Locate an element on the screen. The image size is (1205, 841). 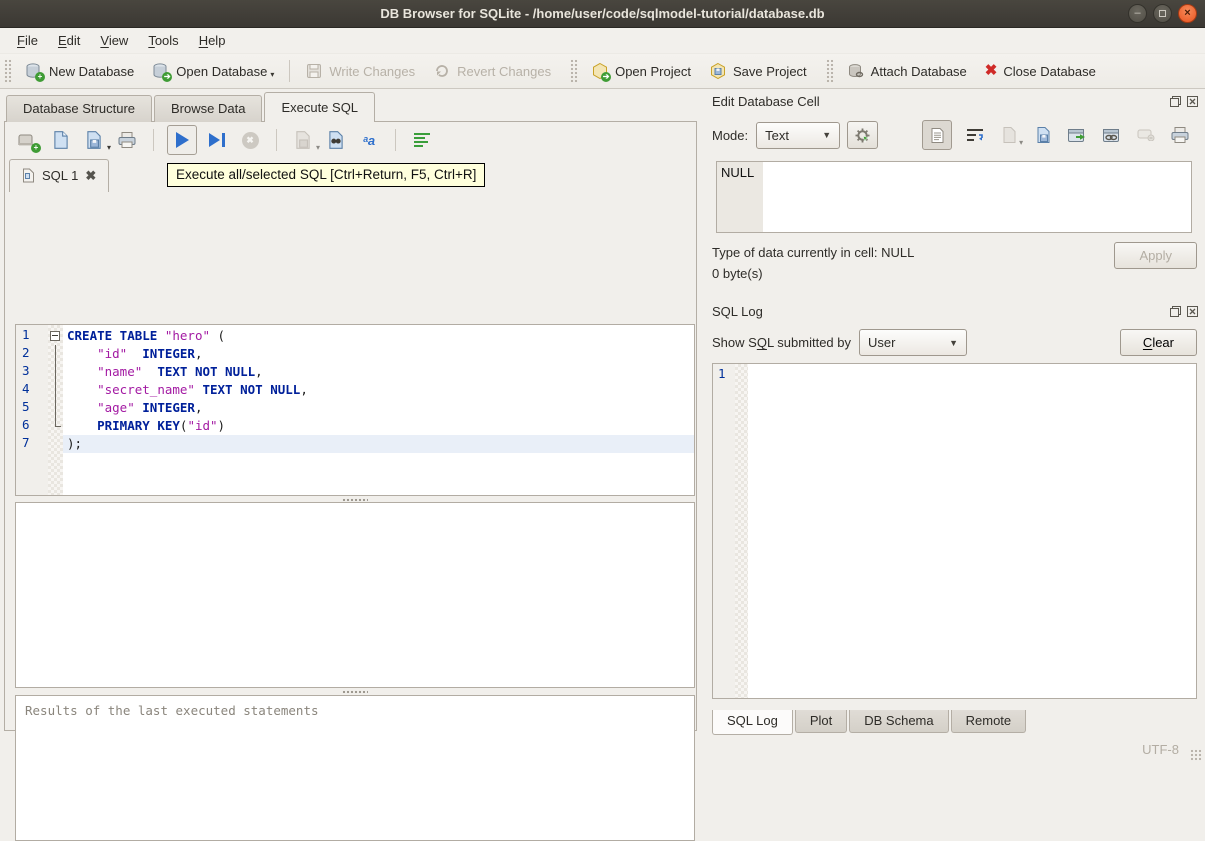
fold-margin is located at coordinates (55, 410).